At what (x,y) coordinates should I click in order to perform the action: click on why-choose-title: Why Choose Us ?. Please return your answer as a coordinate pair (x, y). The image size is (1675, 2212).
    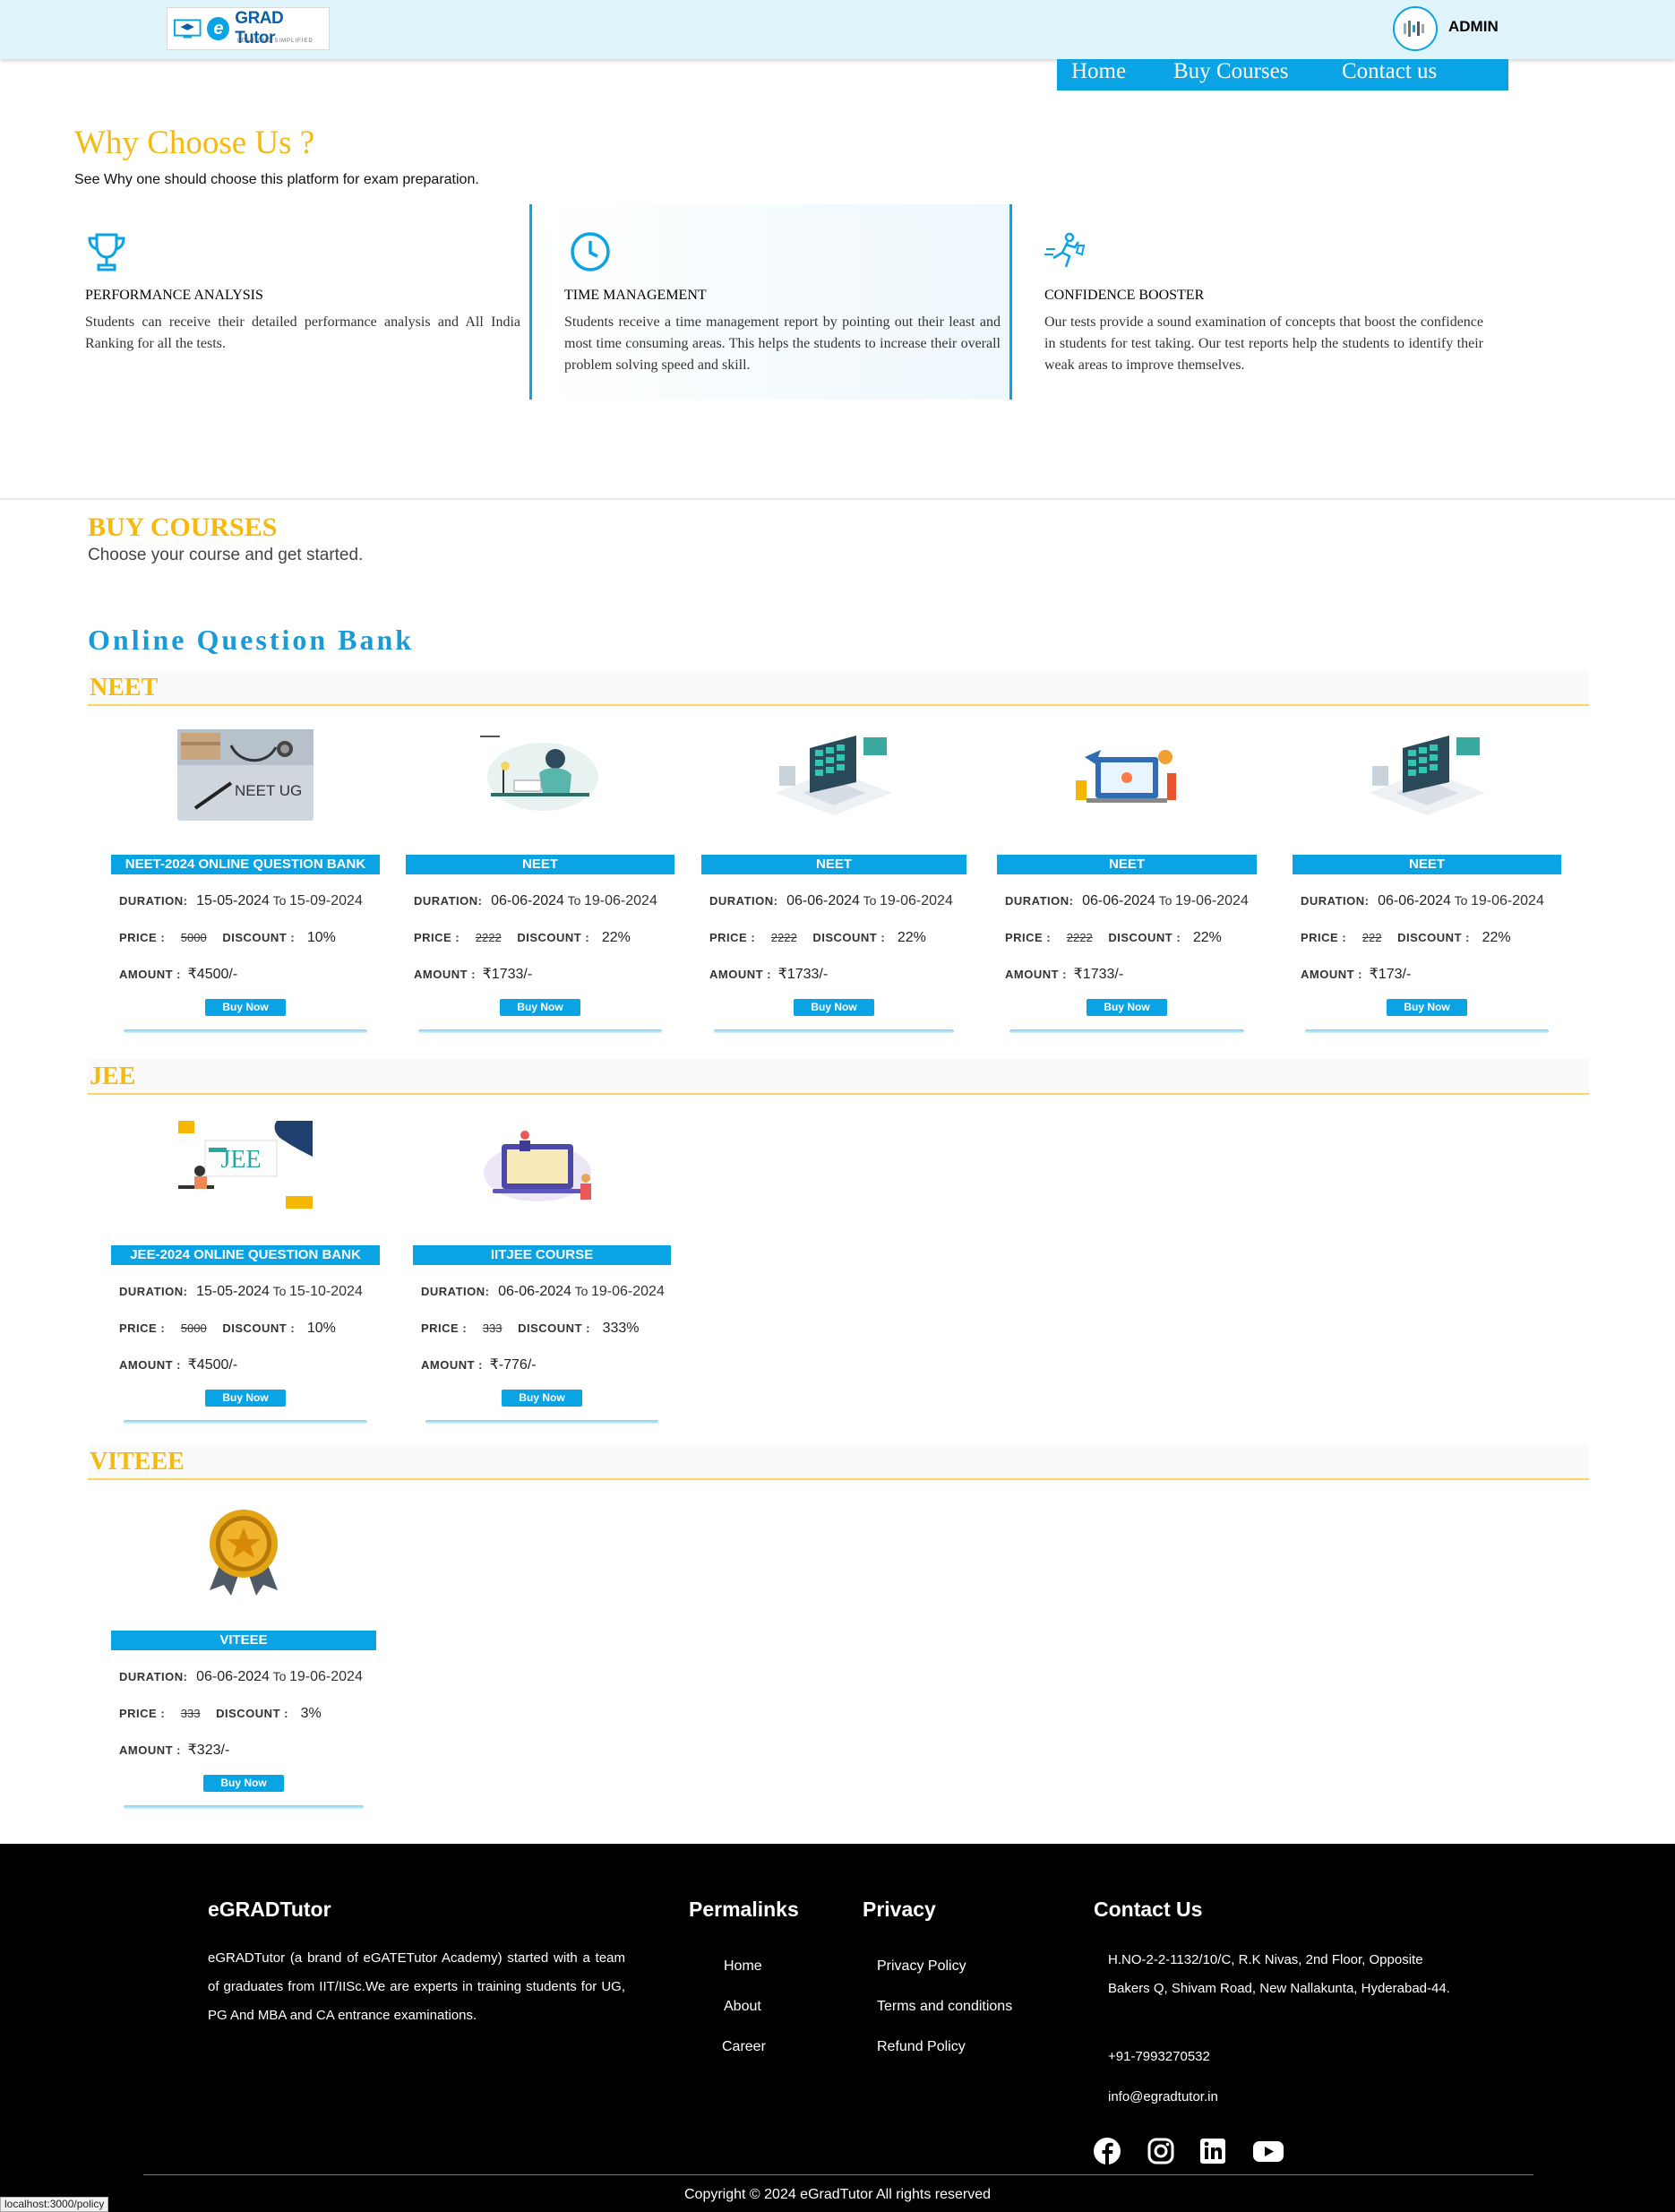
    Looking at the image, I should click on (194, 143).